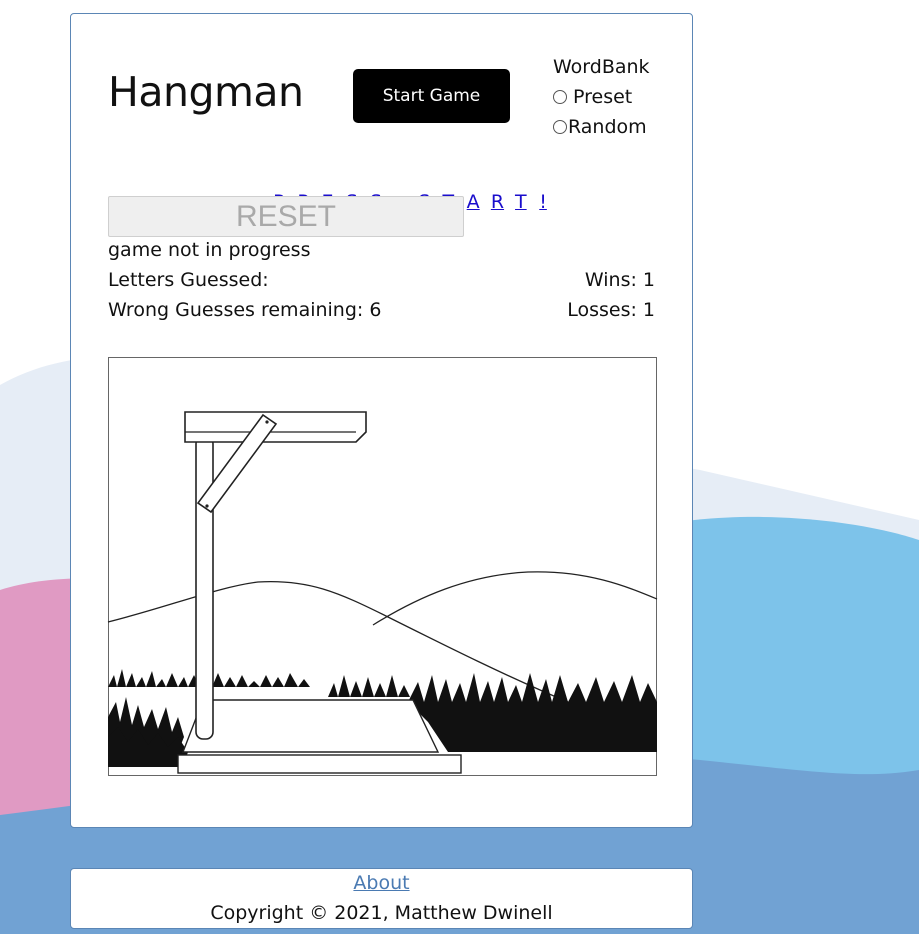  I want to click on puzzle-letter: !, so click(551, 202).